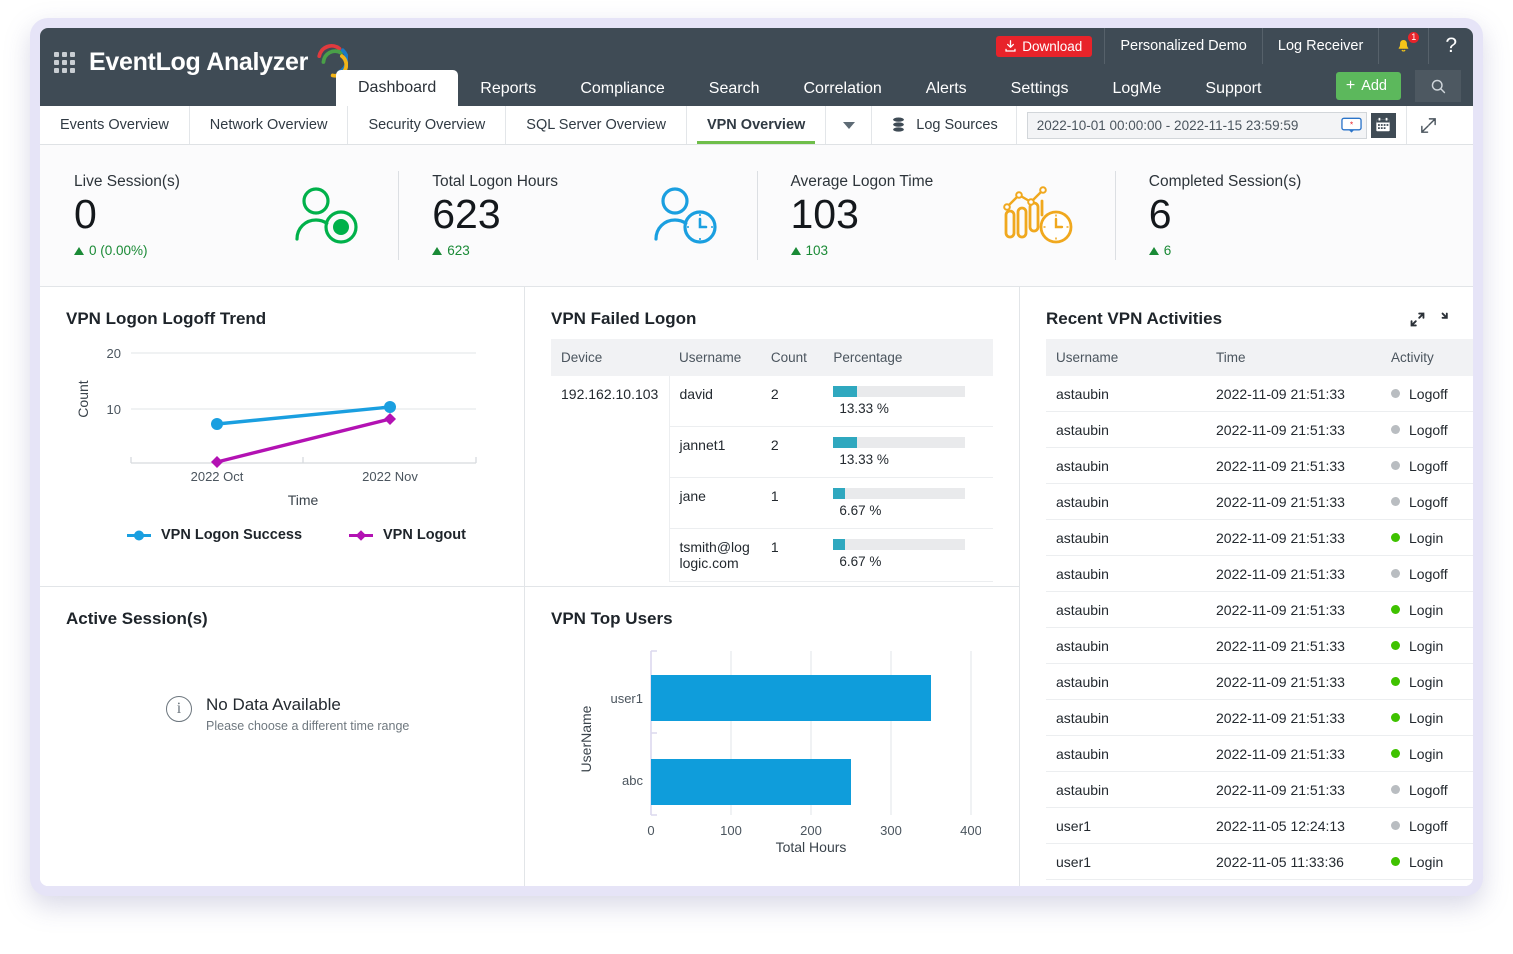 This screenshot has height=954, width=1513. What do you see at coordinates (715, 401) in the screenshot?
I see `cell-username: david` at bounding box center [715, 401].